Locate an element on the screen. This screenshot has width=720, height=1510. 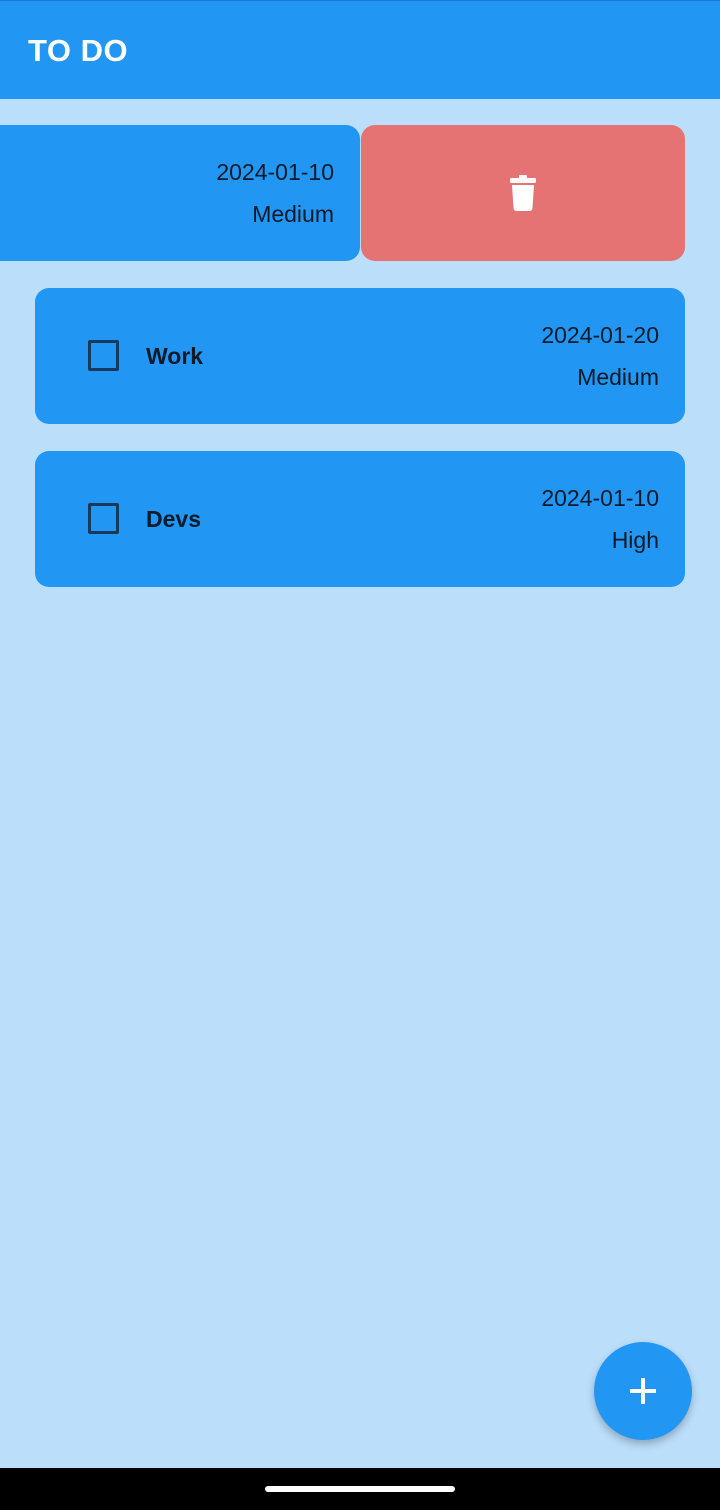
system-navigation-bar is located at coordinates (360, 1489).